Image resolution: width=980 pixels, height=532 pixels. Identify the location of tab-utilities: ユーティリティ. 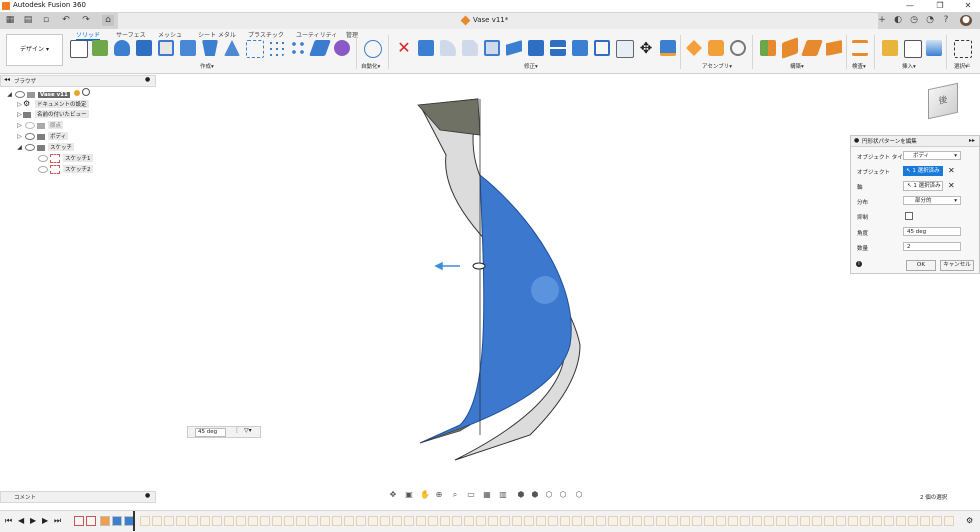
(316, 34).